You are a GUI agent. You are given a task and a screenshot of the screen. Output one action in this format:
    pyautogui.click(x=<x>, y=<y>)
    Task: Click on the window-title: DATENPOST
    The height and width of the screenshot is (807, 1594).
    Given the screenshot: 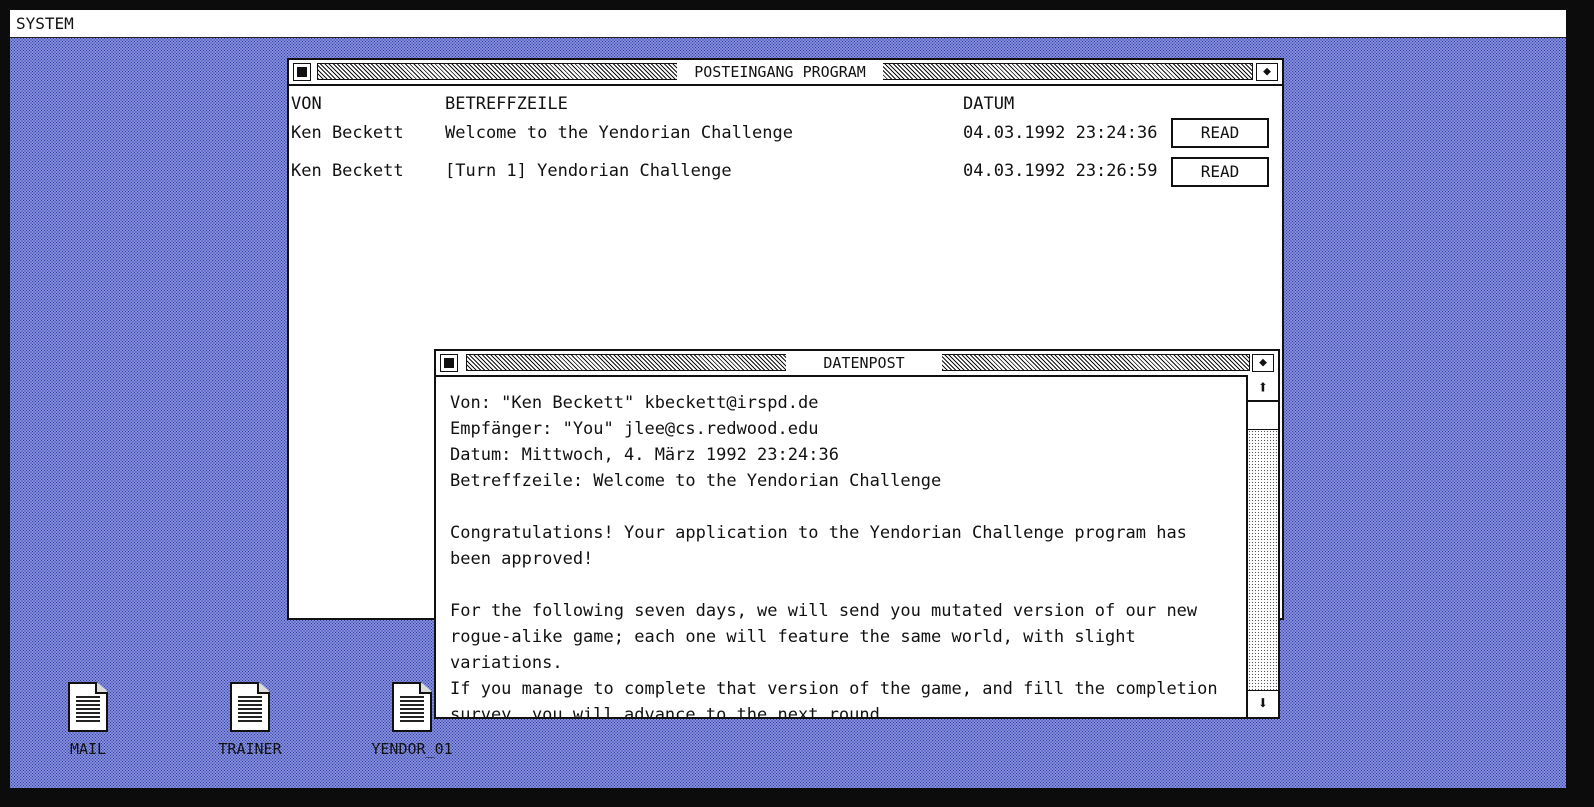 What is the action you would take?
    pyautogui.click(x=864, y=363)
    